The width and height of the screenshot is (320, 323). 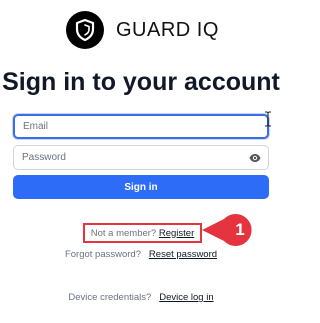 I want to click on sign-in-button: Sign in, so click(x=141, y=187).